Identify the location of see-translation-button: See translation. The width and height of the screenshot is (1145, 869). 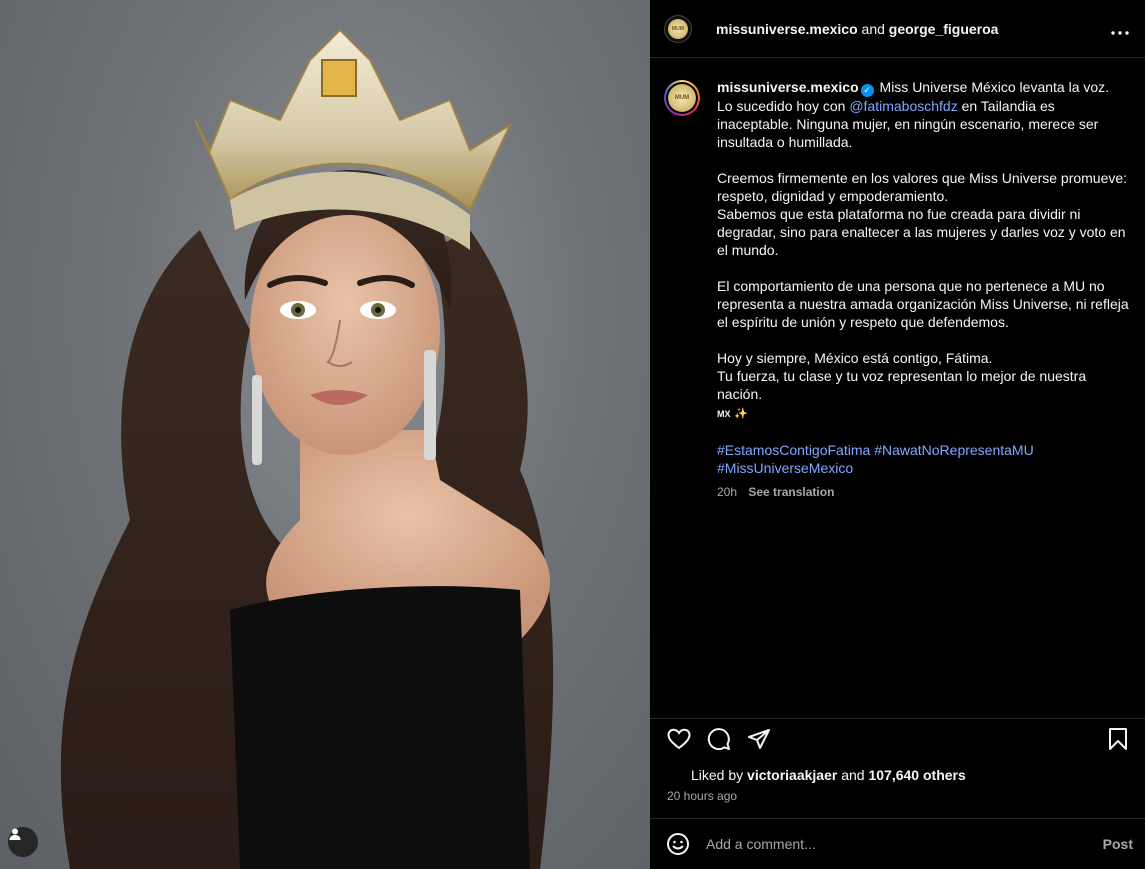
(791, 492).